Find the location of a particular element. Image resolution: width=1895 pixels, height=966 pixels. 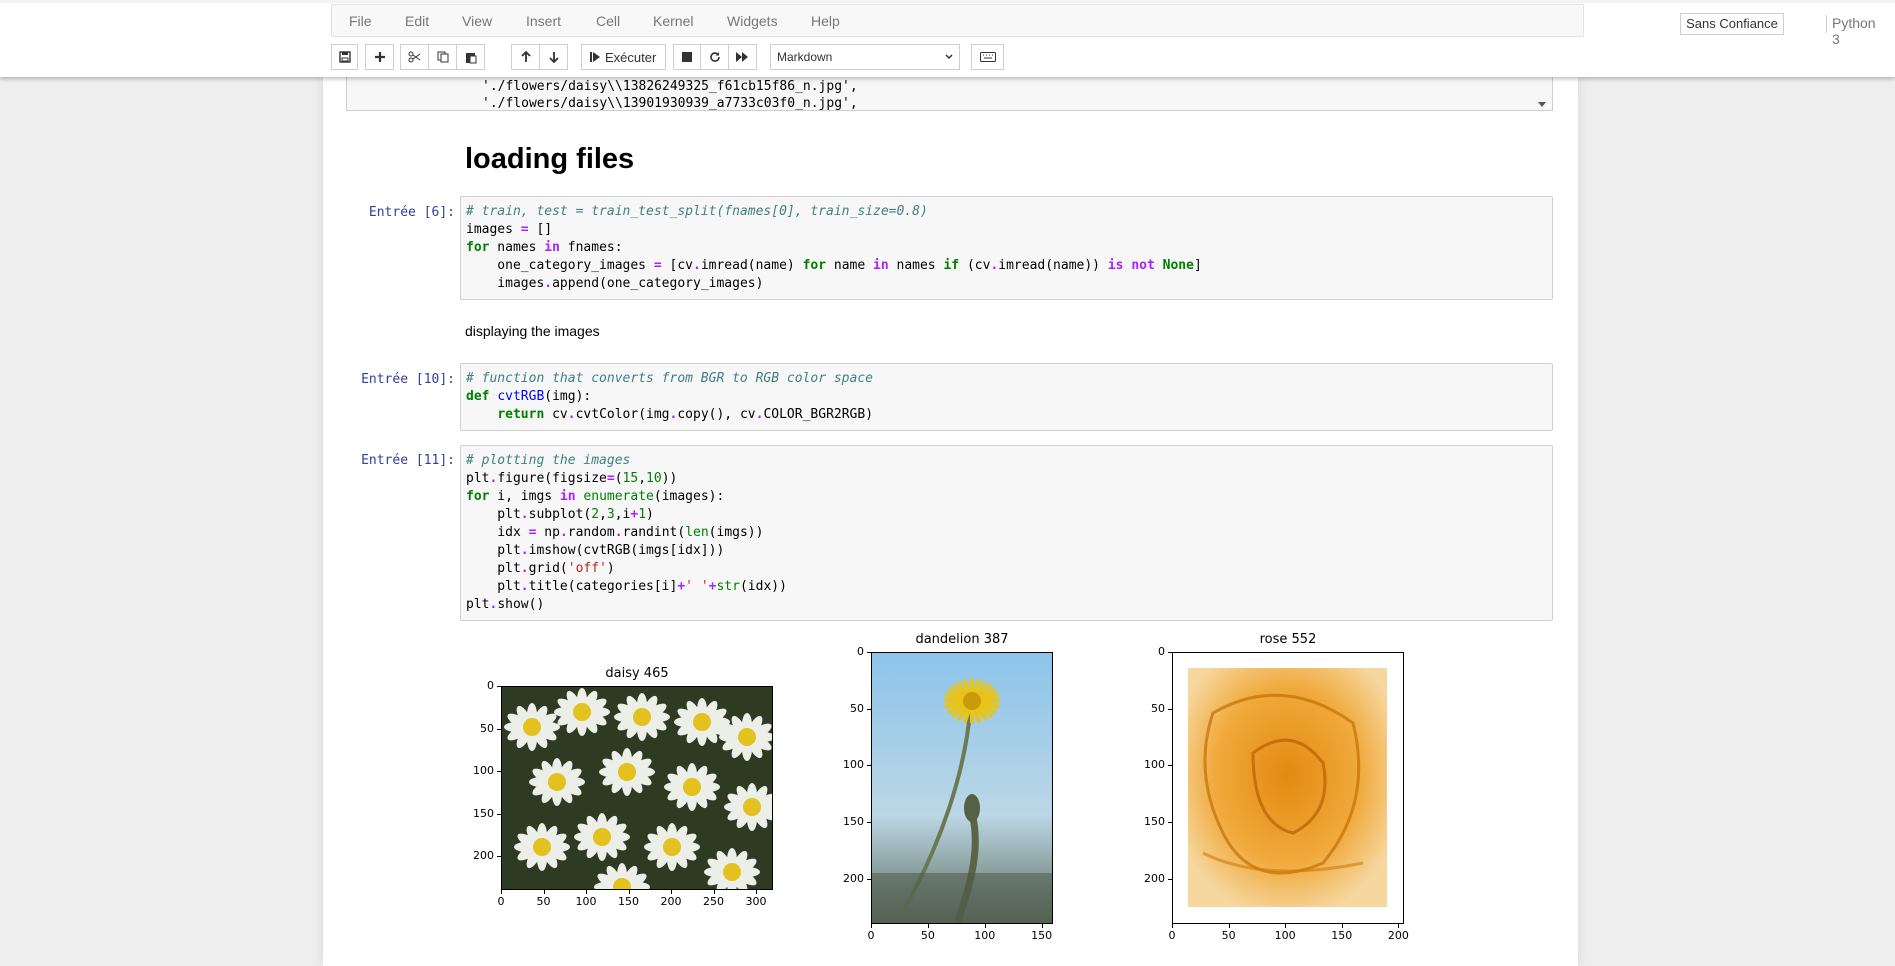

menu-kernel: Kernel is located at coordinates (673, 21).